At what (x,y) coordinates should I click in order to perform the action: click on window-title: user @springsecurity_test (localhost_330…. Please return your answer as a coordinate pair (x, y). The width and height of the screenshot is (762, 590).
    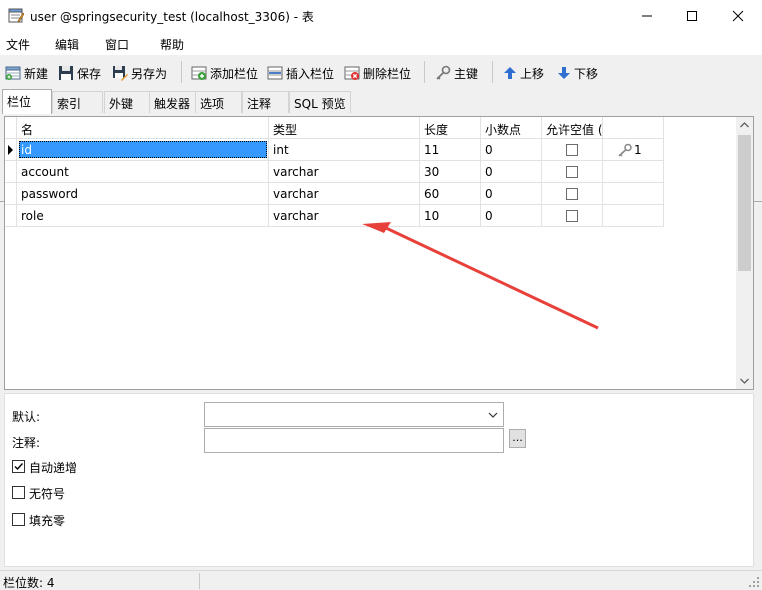
    Looking at the image, I should click on (172, 17).